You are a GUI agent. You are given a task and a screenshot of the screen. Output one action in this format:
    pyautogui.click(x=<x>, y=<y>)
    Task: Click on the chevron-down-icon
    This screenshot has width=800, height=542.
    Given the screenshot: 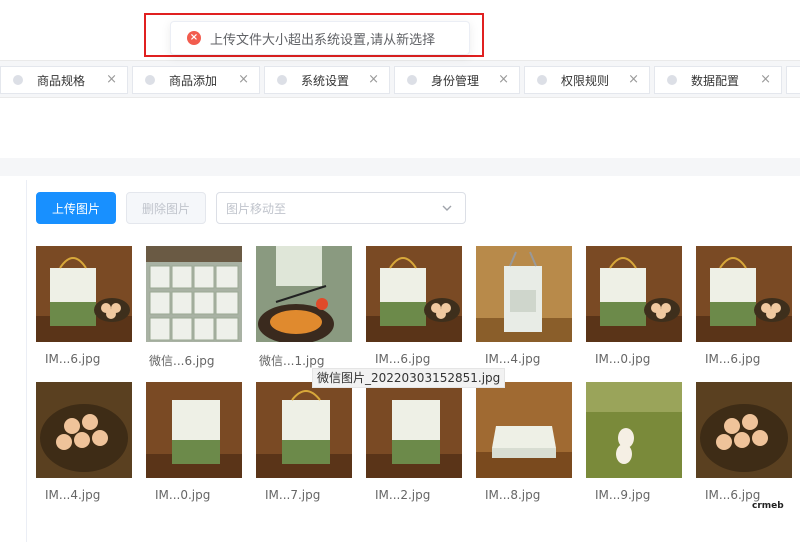 What is the action you would take?
    pyautogui.click(x=447, y=208)
    